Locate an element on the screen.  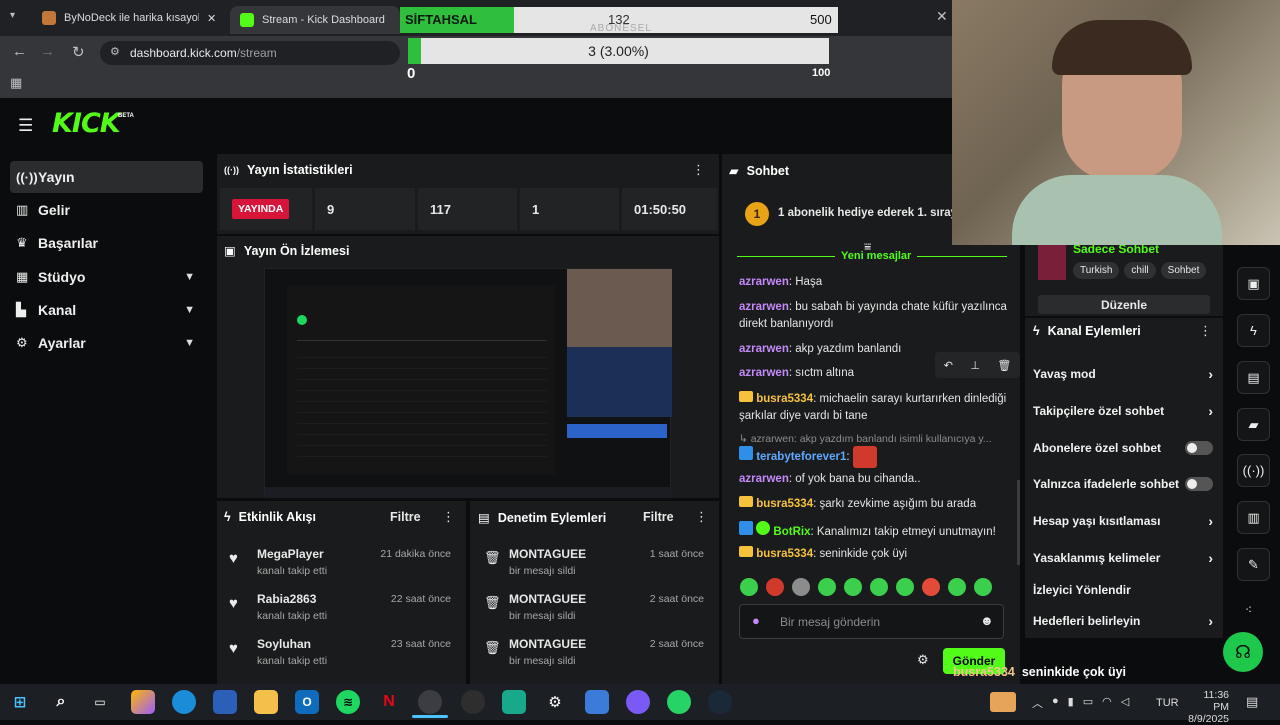
netflix-icon: N is located at coordinates (389, 702).